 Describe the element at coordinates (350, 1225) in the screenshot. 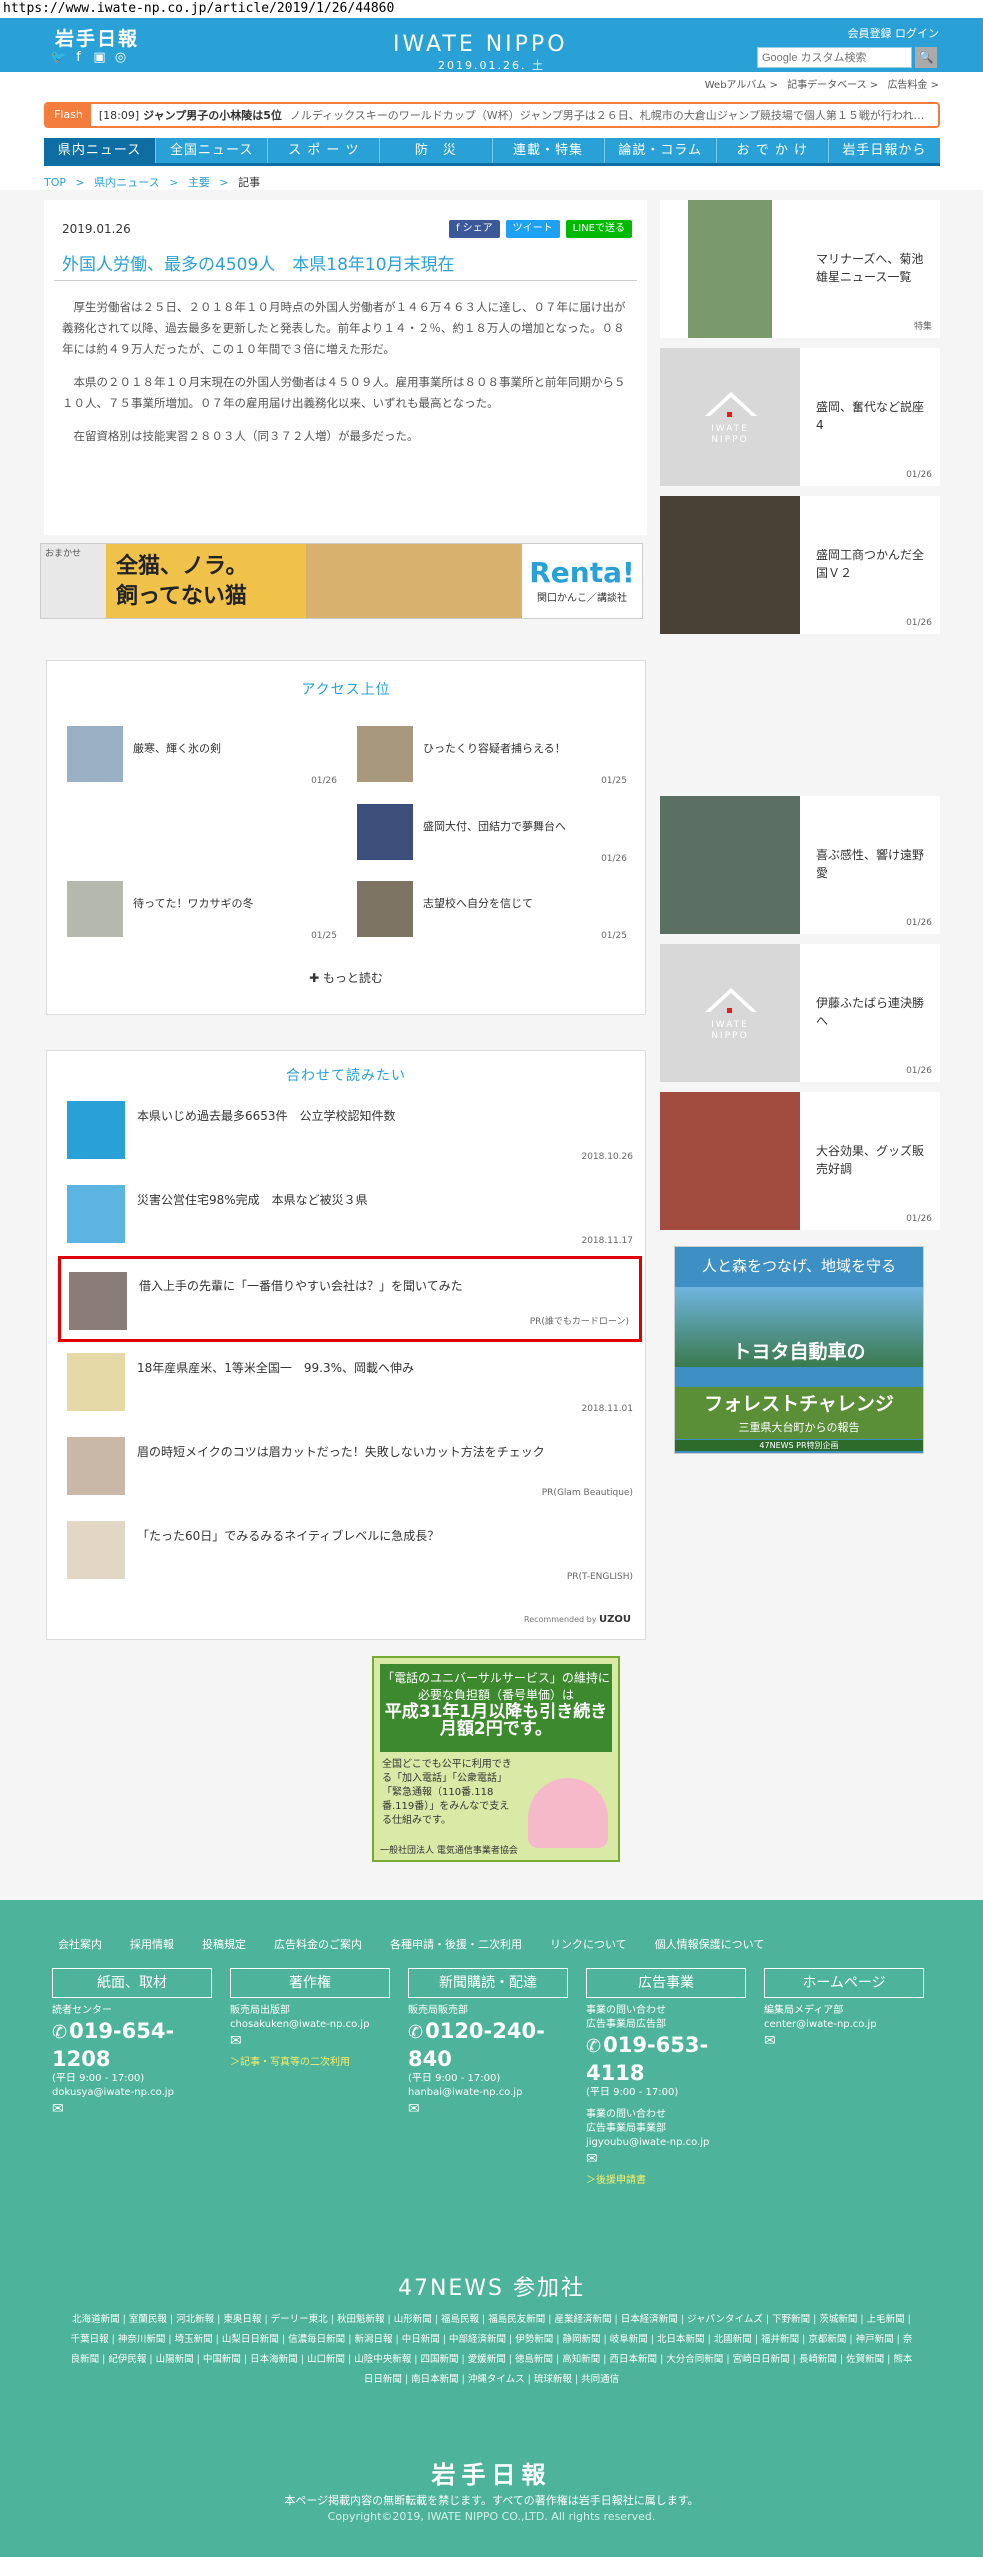

I see `related-item: 災害公営住宅98%完成 本県など被災３県 2018.11.17` at that location.